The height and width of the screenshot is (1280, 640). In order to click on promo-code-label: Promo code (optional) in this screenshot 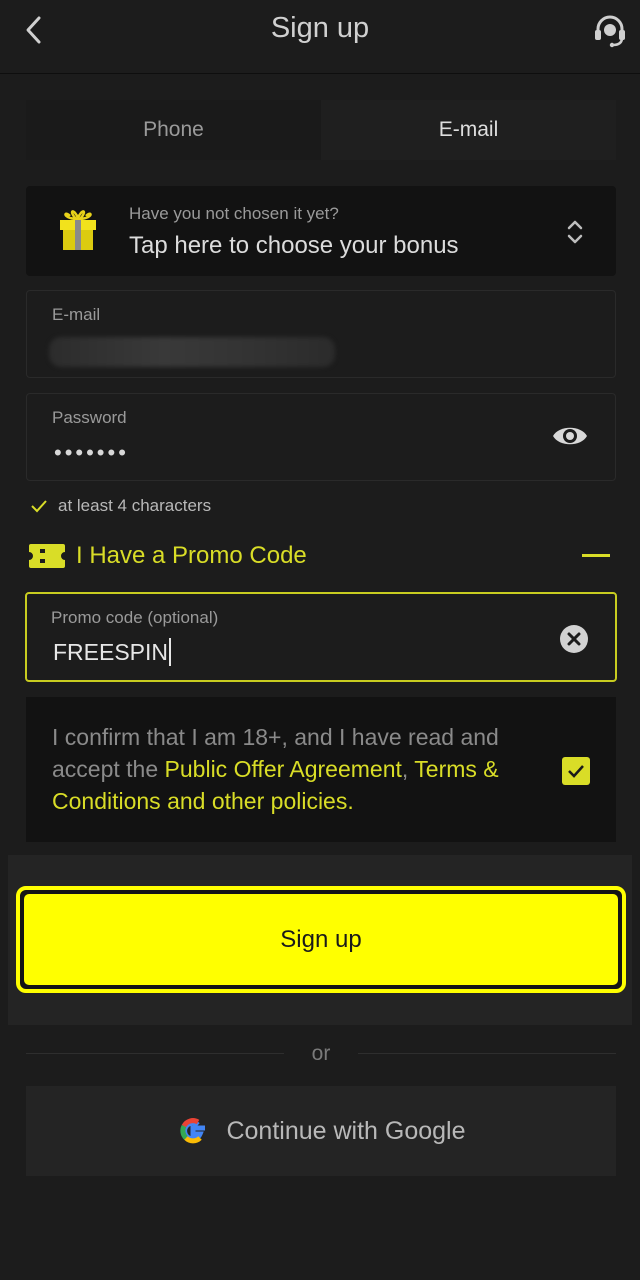, I will do `click(135, 617)`.